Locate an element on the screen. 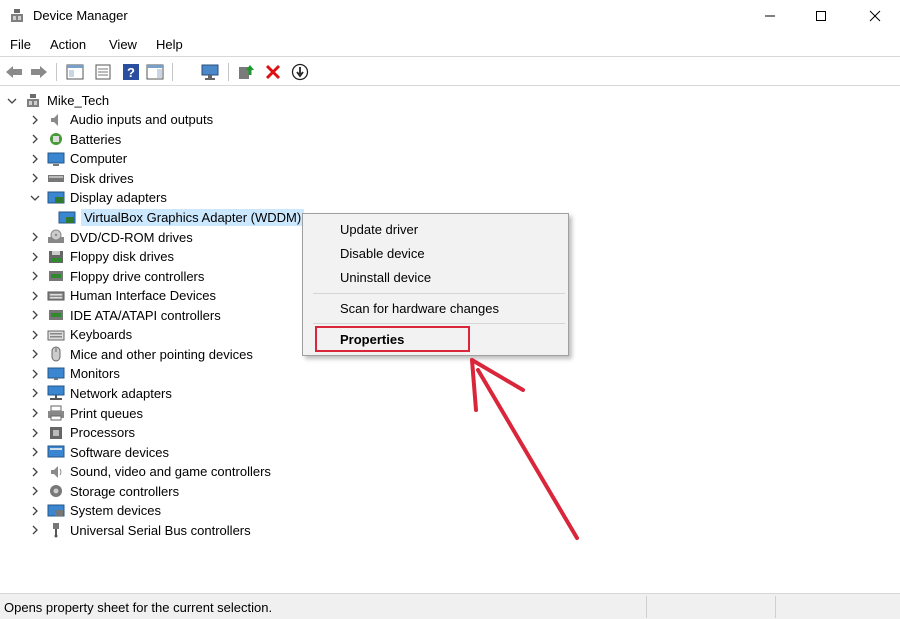  minimize-button is located at coordinates (770, 16).